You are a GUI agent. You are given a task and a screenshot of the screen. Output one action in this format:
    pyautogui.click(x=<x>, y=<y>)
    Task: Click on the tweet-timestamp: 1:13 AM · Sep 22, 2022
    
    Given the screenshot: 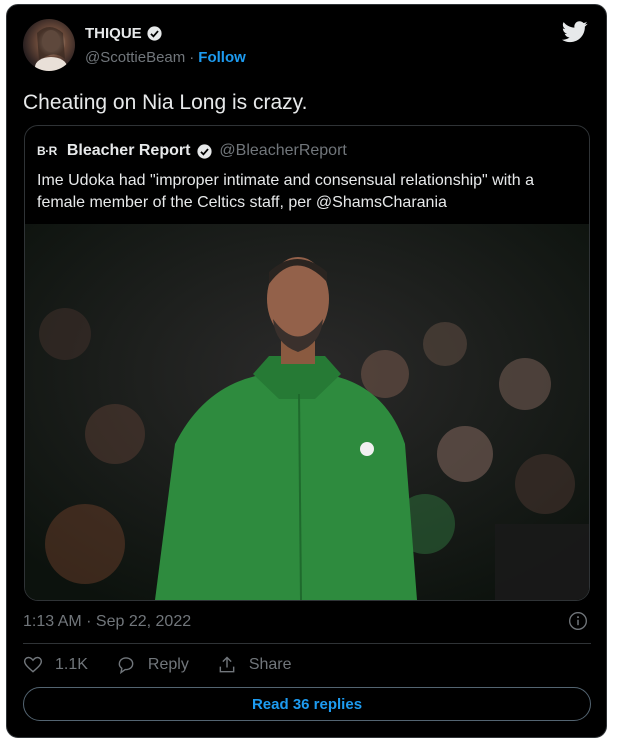 What is the action you would take?
    pyautogui.click(x=107, y=622)
    